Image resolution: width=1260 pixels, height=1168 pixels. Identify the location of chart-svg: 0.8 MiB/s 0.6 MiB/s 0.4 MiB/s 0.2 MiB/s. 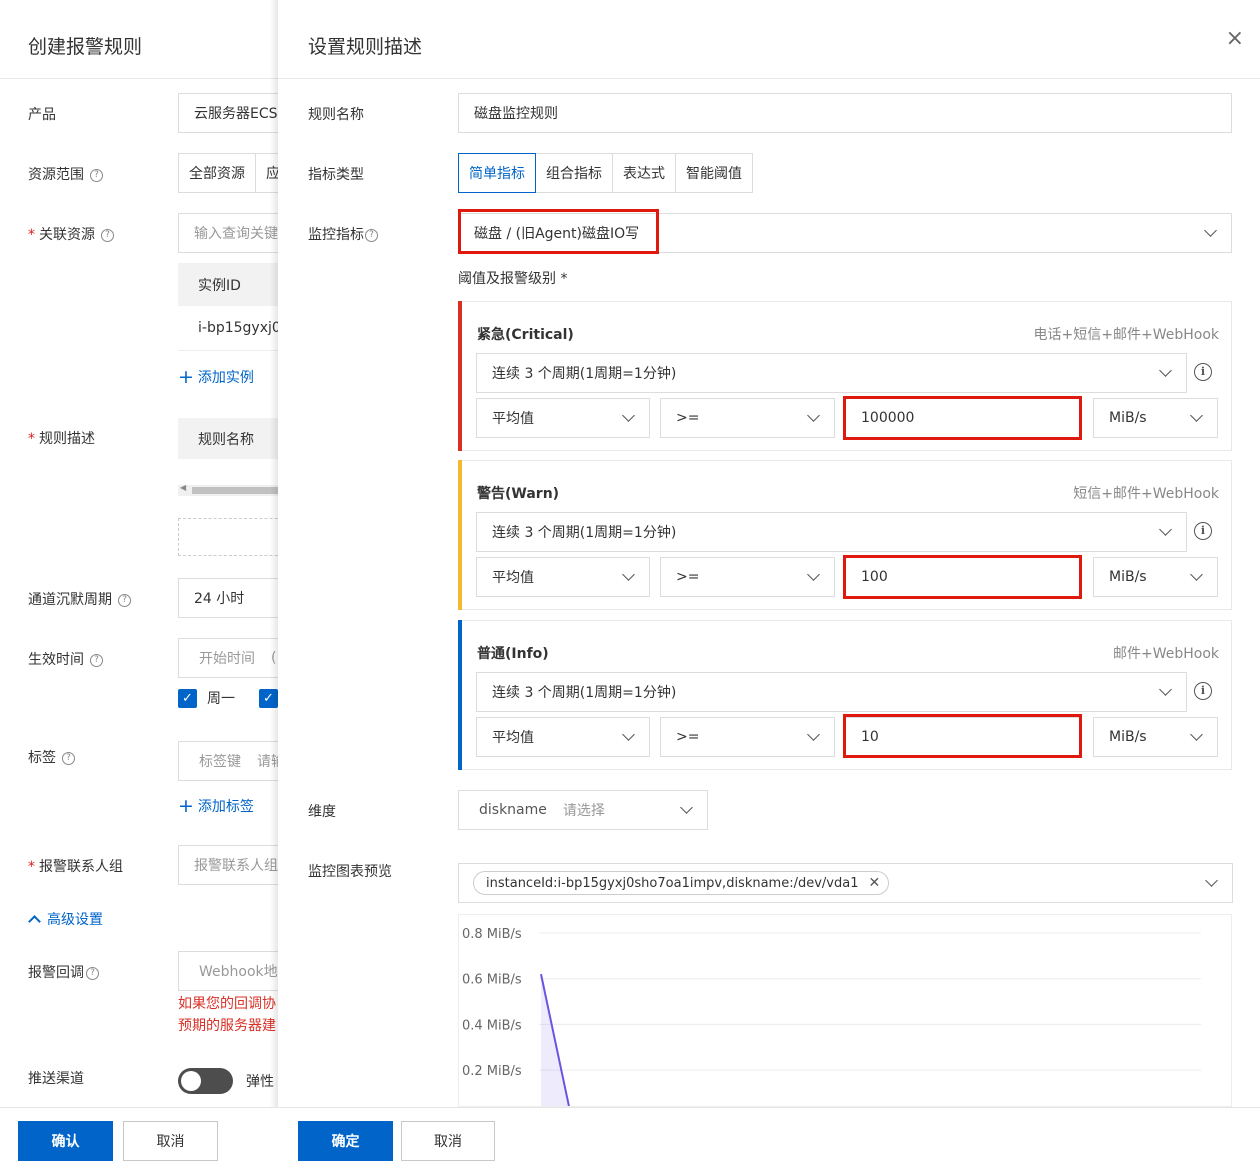
(831, 1016).